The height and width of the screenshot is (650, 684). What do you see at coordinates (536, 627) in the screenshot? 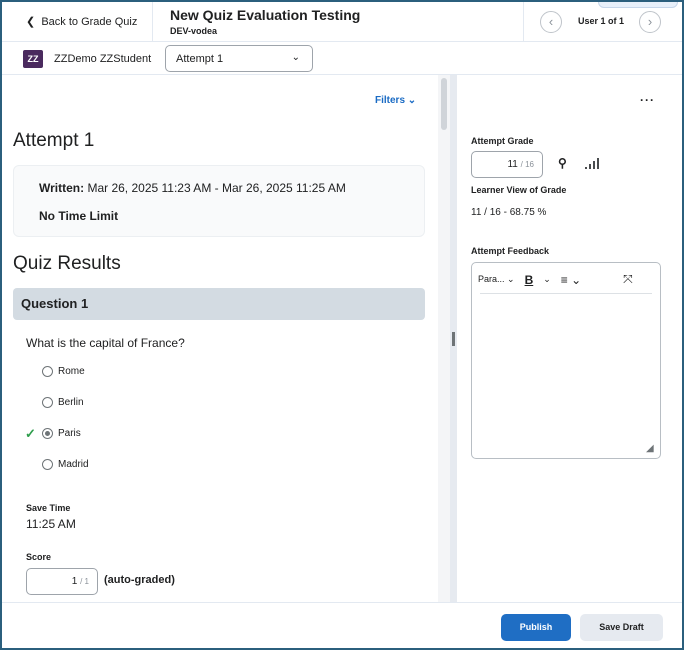
I see `publish-button: Publish` at bounding box center [536, 627].